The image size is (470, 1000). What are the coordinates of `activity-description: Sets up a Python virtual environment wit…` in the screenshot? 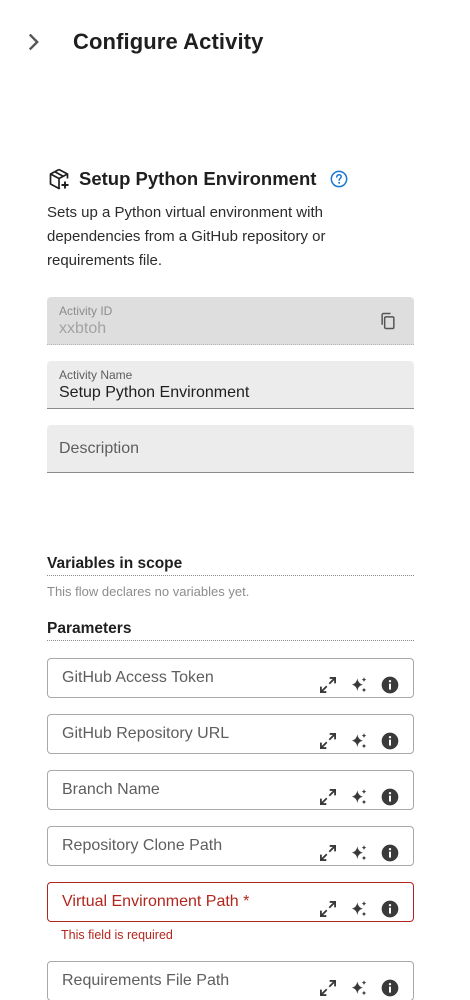 It's located at (186, 236).